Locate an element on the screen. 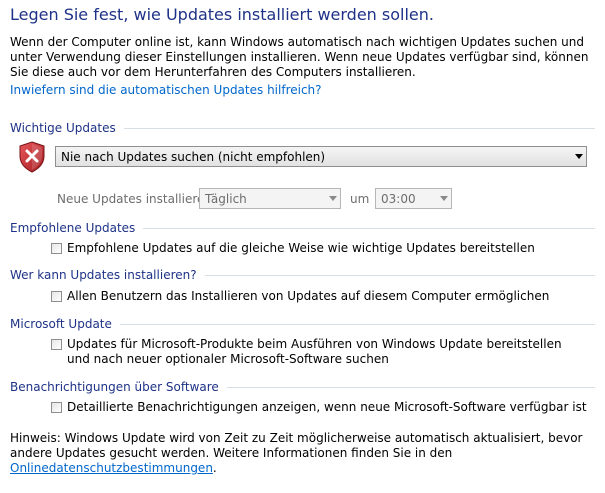 The image size is (605, 493). privacy-link: Onlinedatenschutzbestimmungen is located at coordinates (111, 468).